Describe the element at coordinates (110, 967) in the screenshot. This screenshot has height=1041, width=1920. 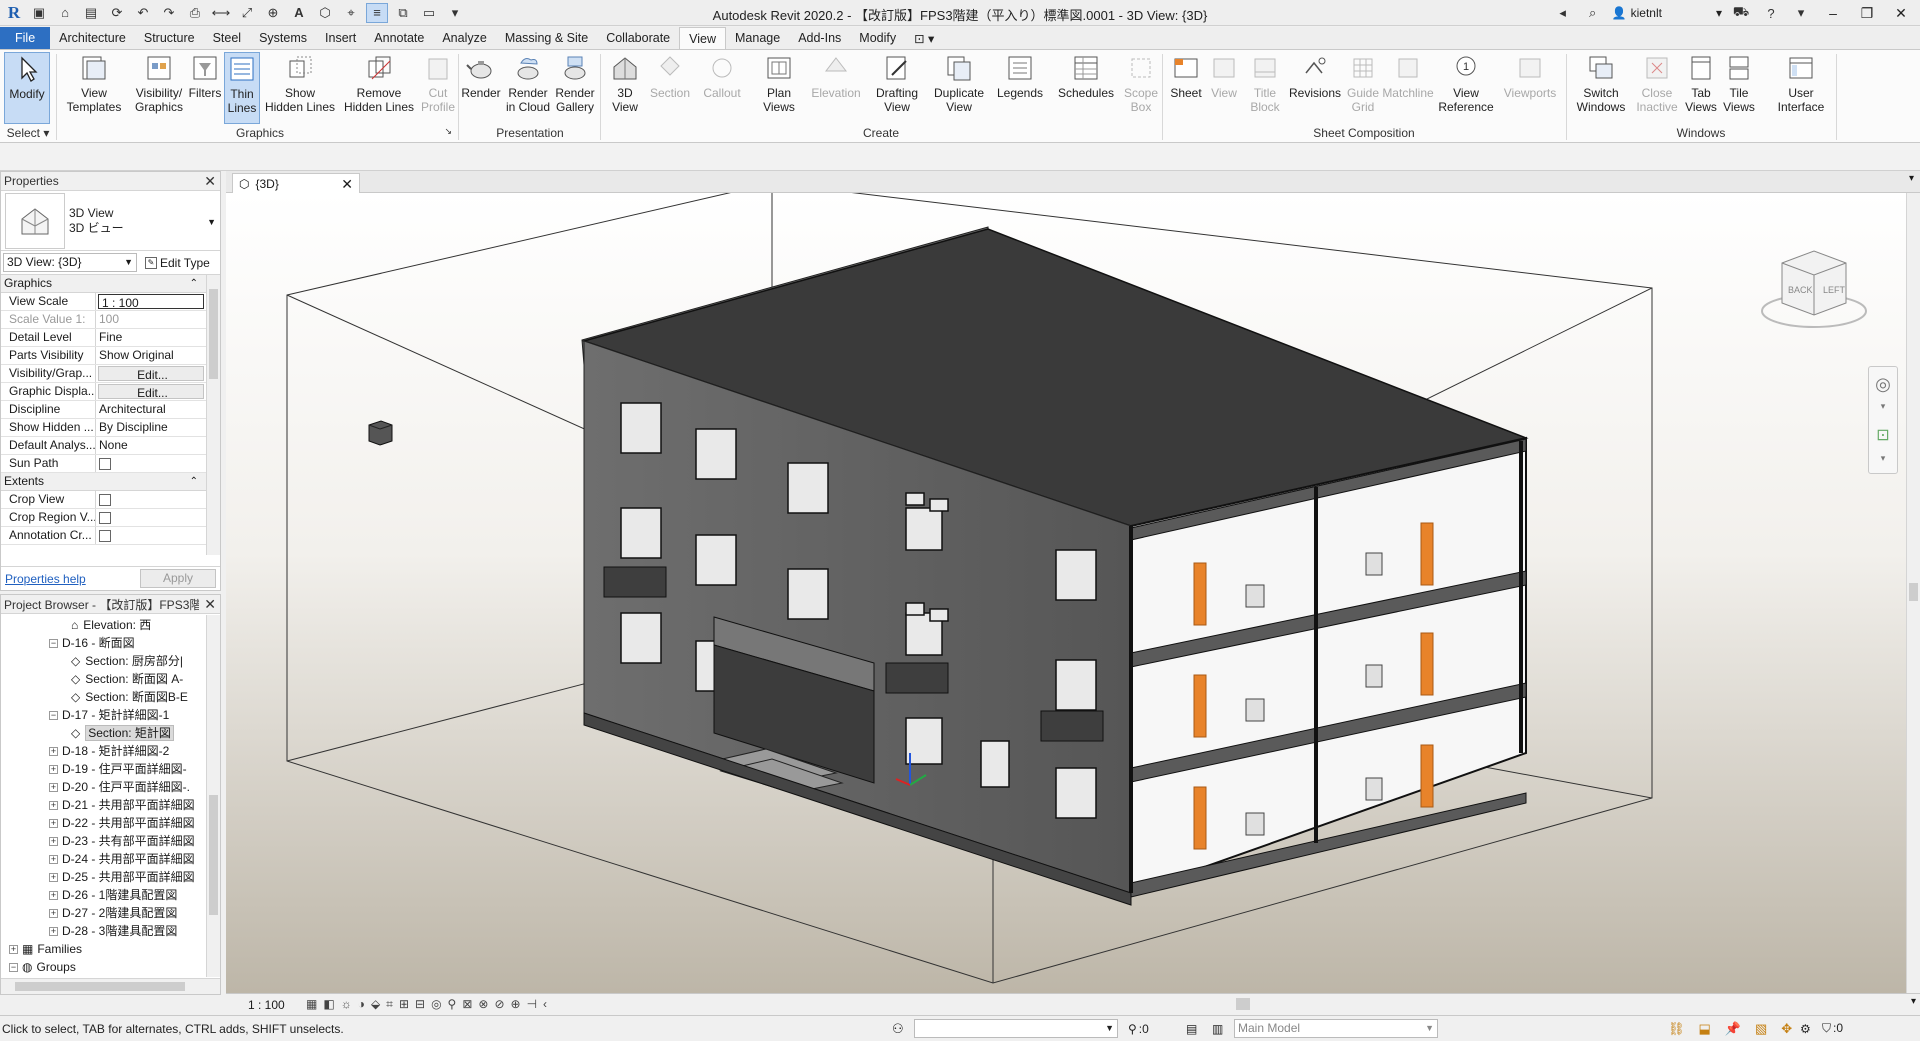
I see `browser-item: − ◍ Groups` at that location.